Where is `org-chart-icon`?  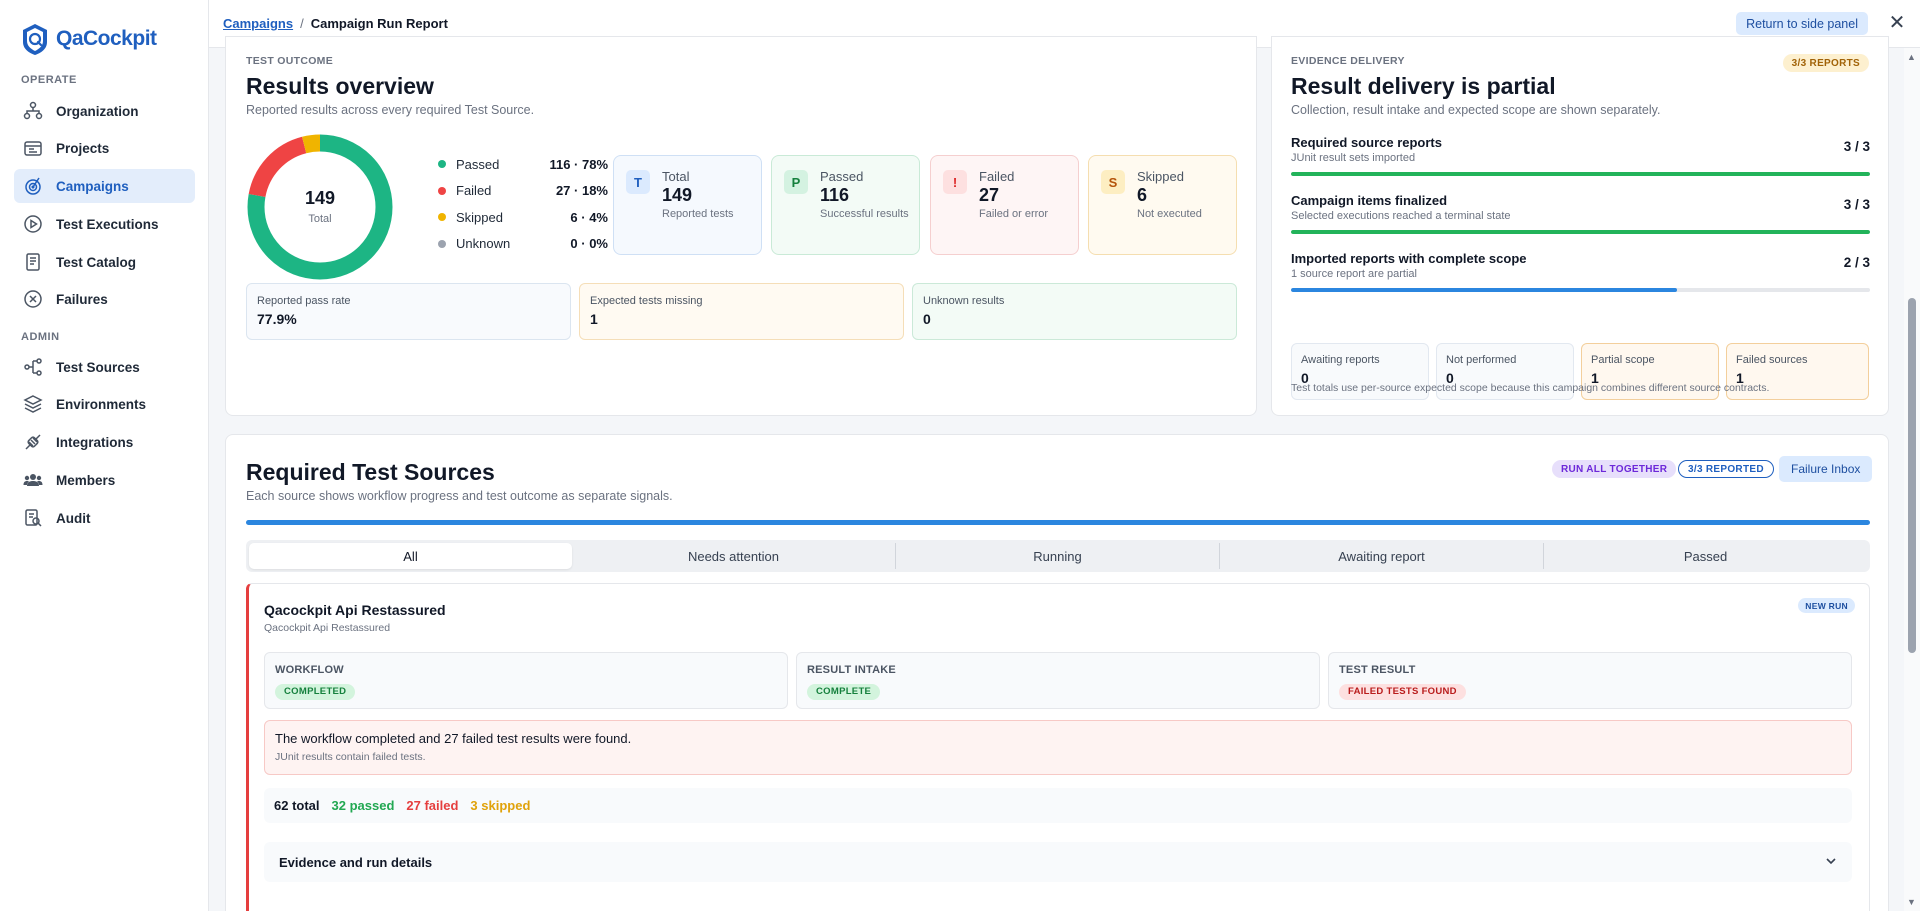
org-chart-icon is located at coordinates (33, 111).